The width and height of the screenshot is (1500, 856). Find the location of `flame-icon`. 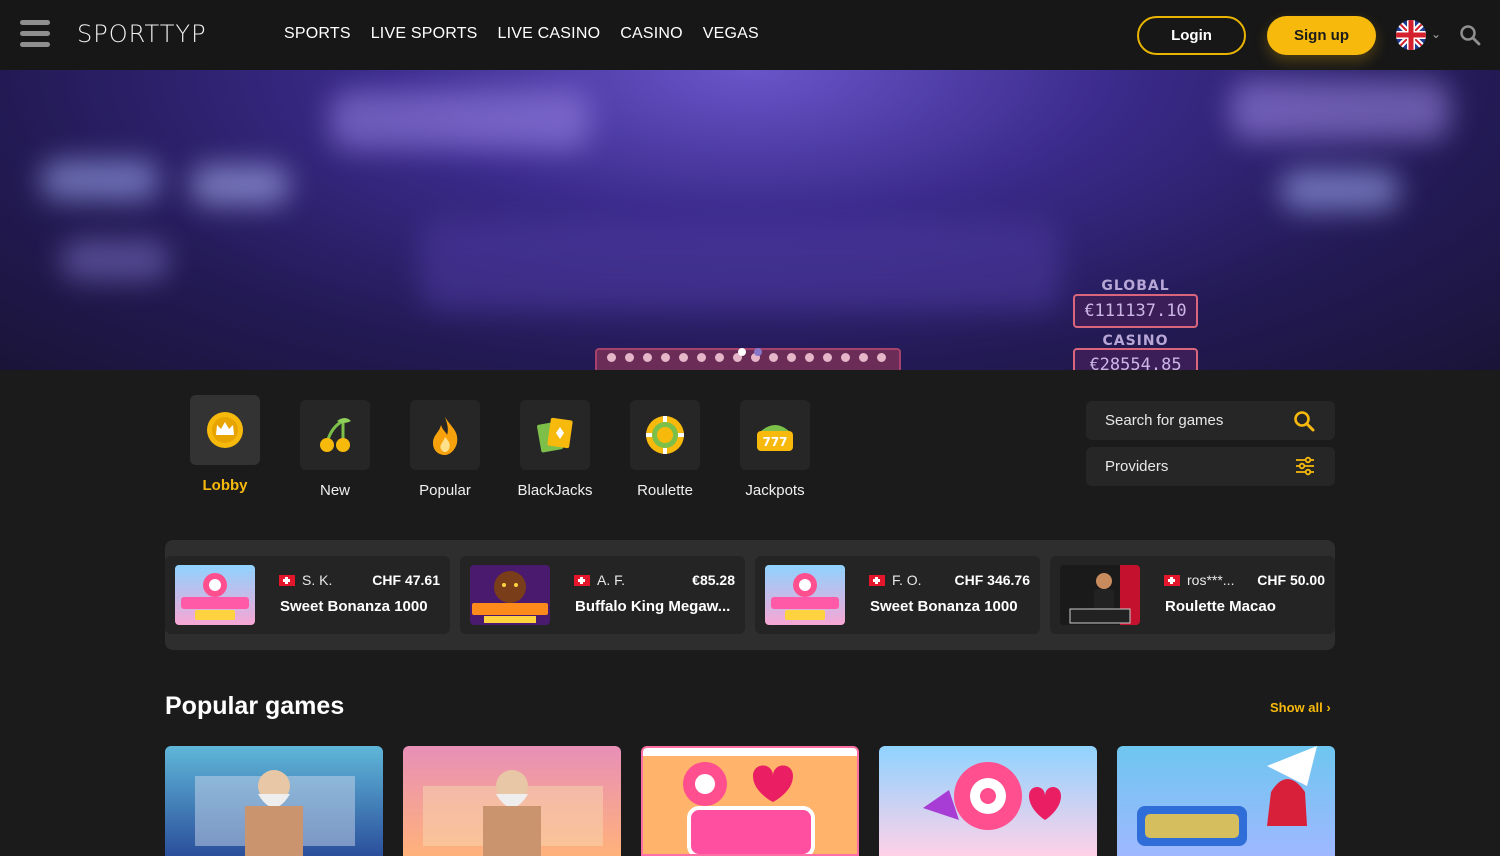

flame-icon is located at coordinates (445, 435).